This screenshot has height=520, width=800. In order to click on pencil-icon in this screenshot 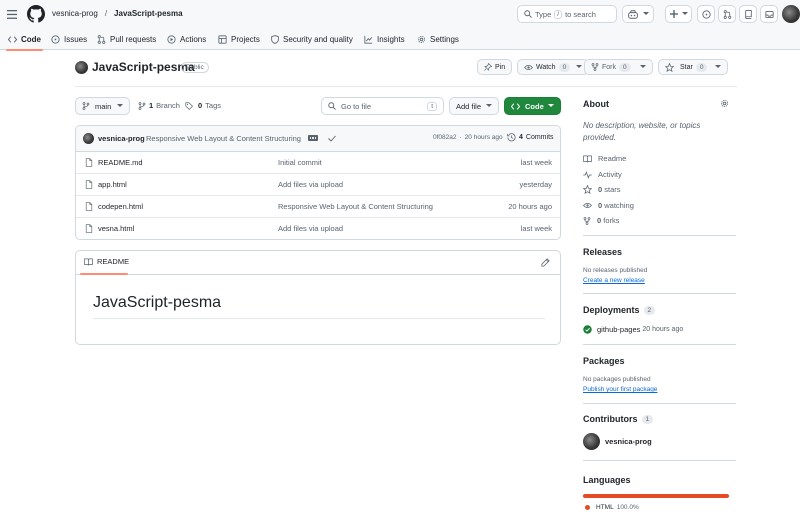, I will do `click(545, 262)`.